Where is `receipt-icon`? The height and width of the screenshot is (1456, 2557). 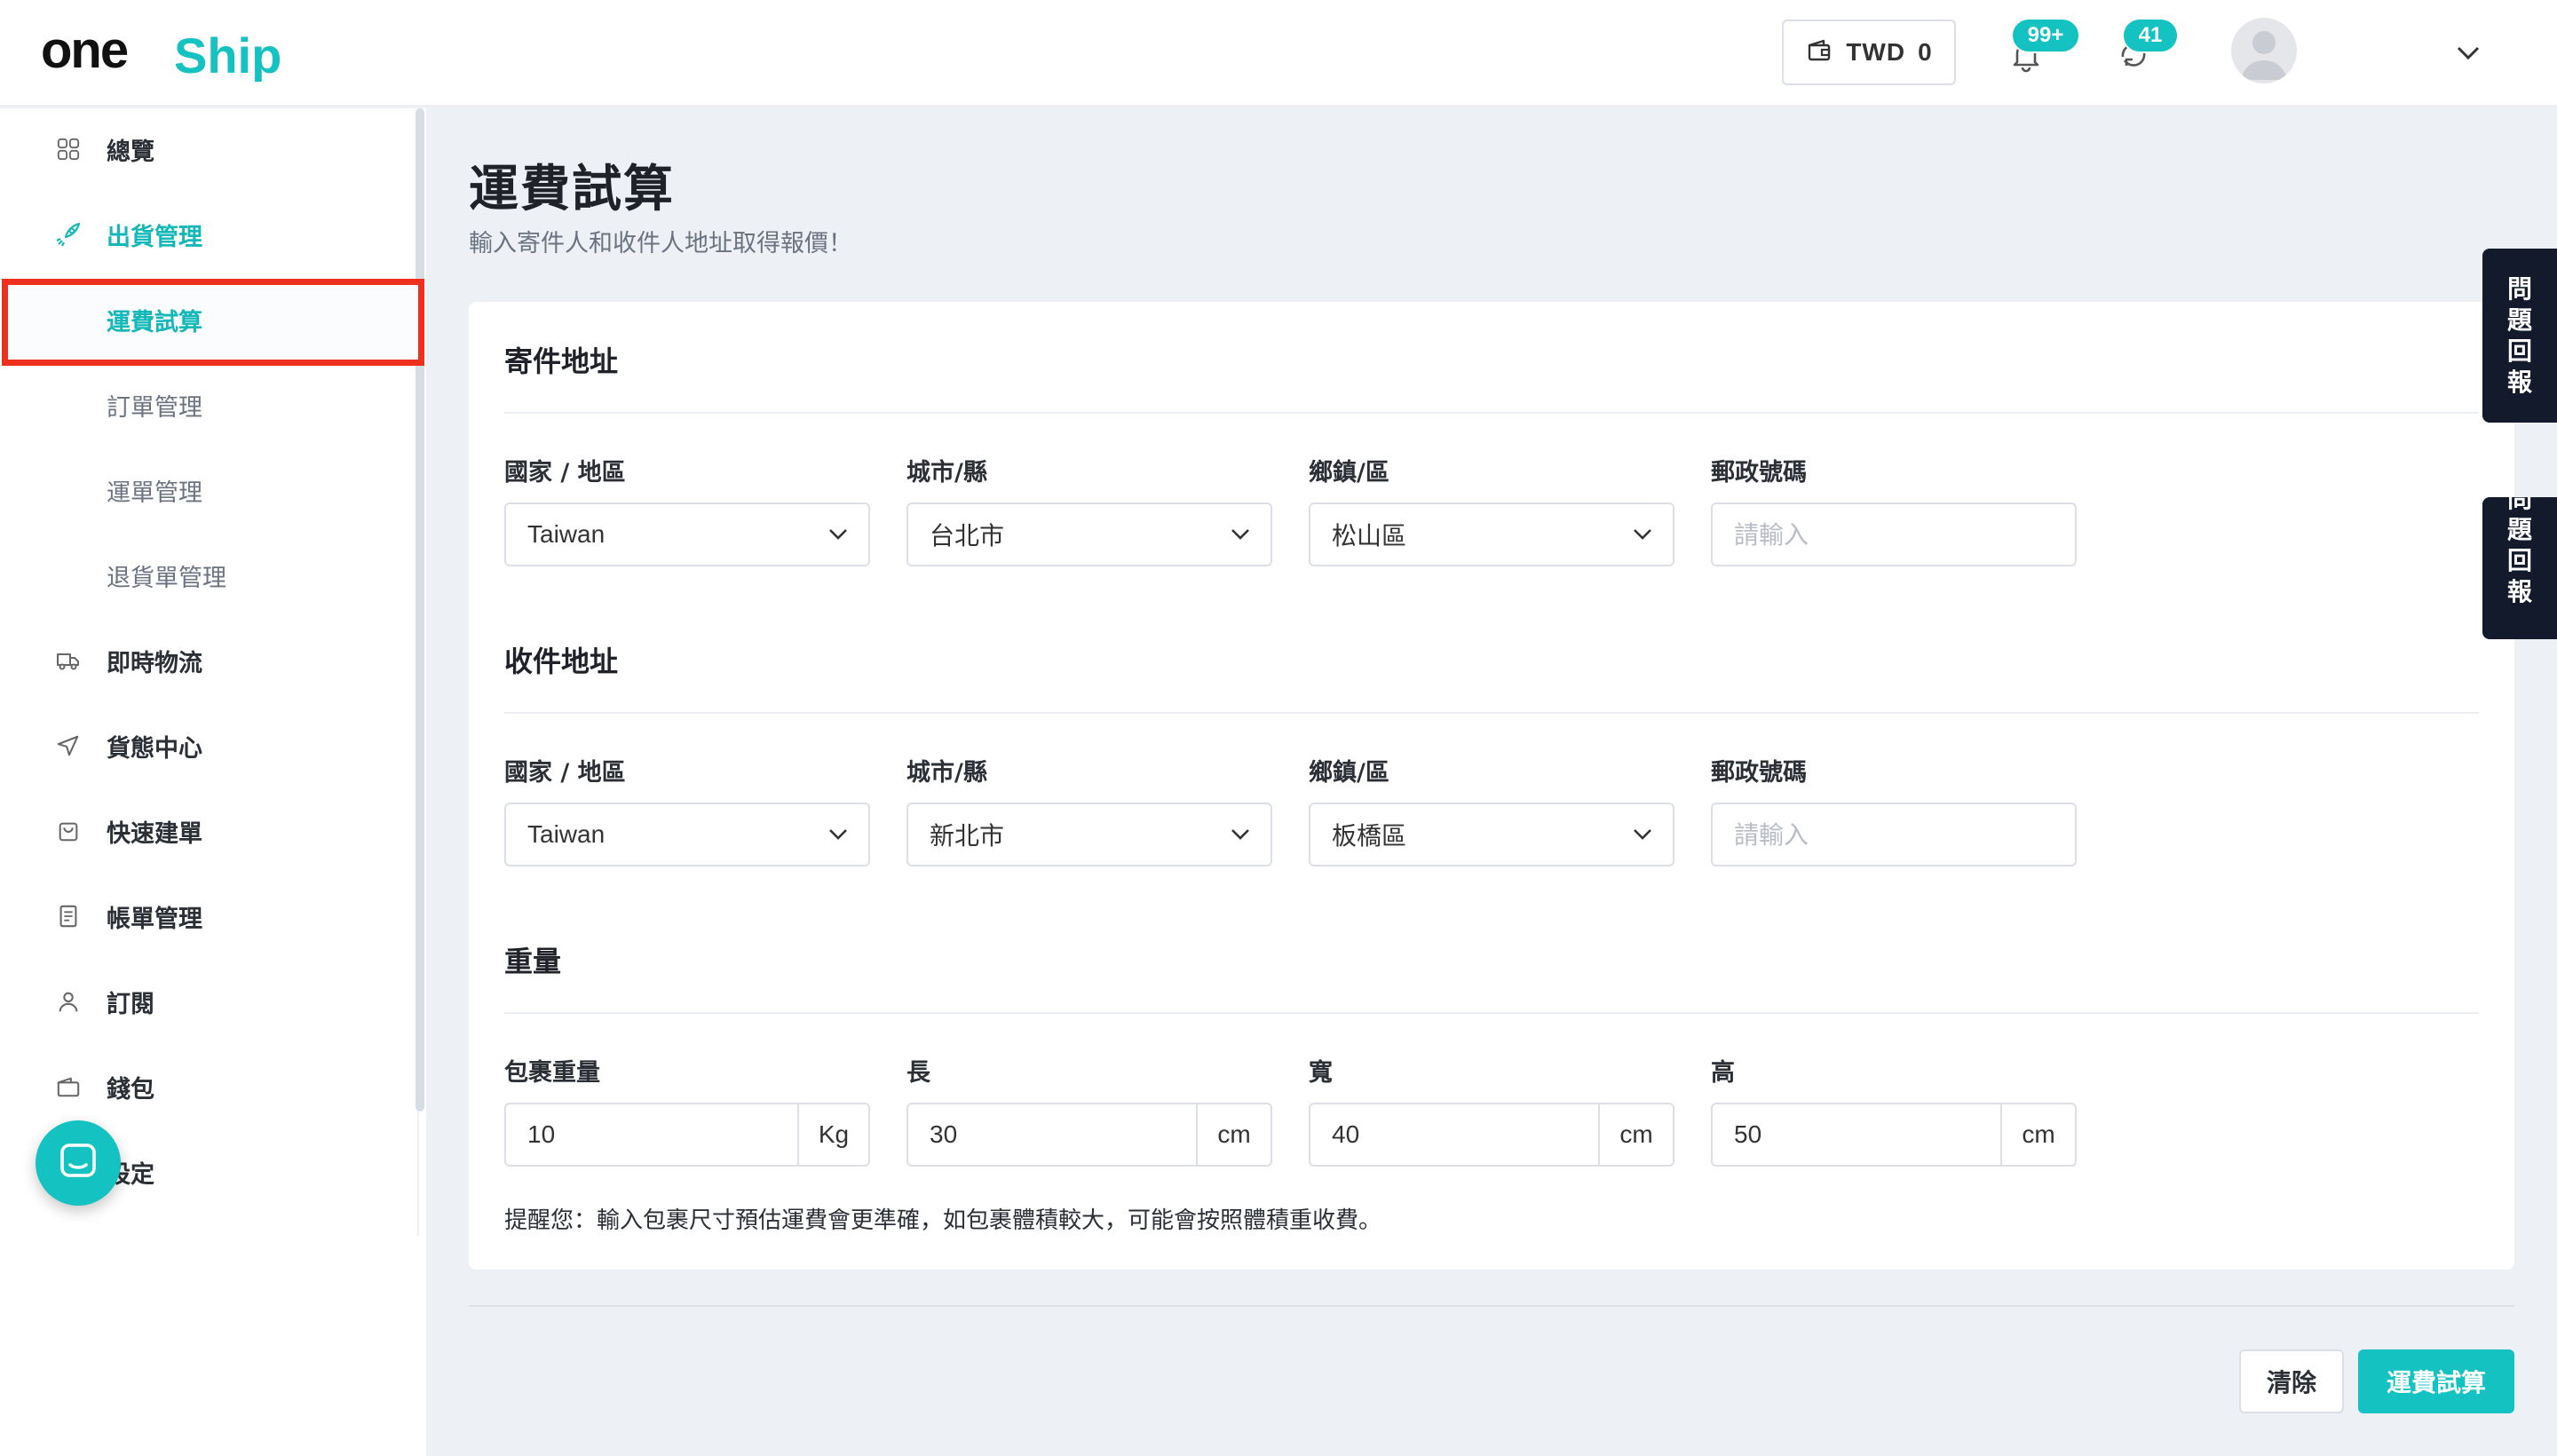
receipt-icon is located at coordinates (68, 917).